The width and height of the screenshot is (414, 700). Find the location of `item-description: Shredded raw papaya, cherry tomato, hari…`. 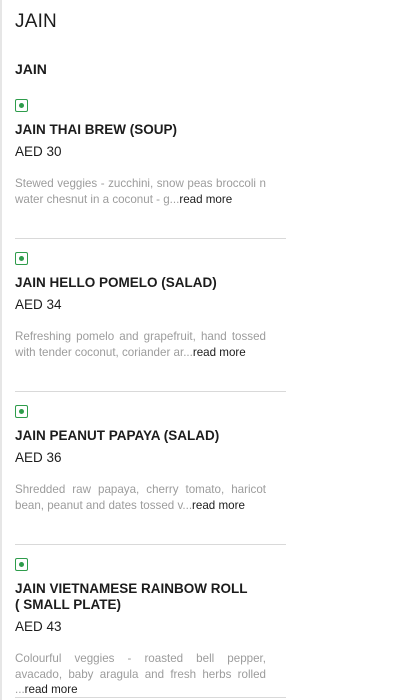

item-description: Shredded raw papaya, cherry tomato, hari… is located at coordinates (140, 497).